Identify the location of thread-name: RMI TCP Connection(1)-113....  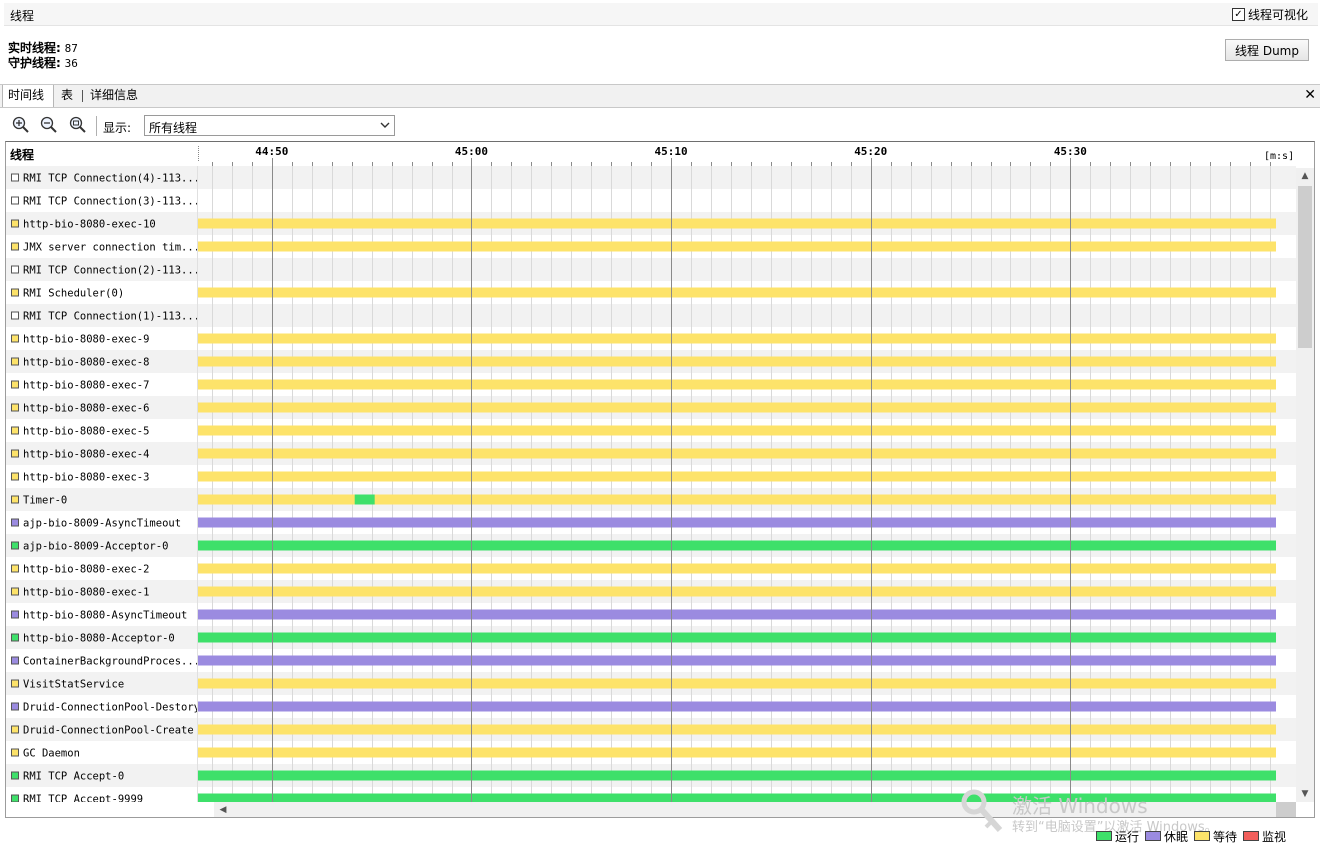
(111, 317).